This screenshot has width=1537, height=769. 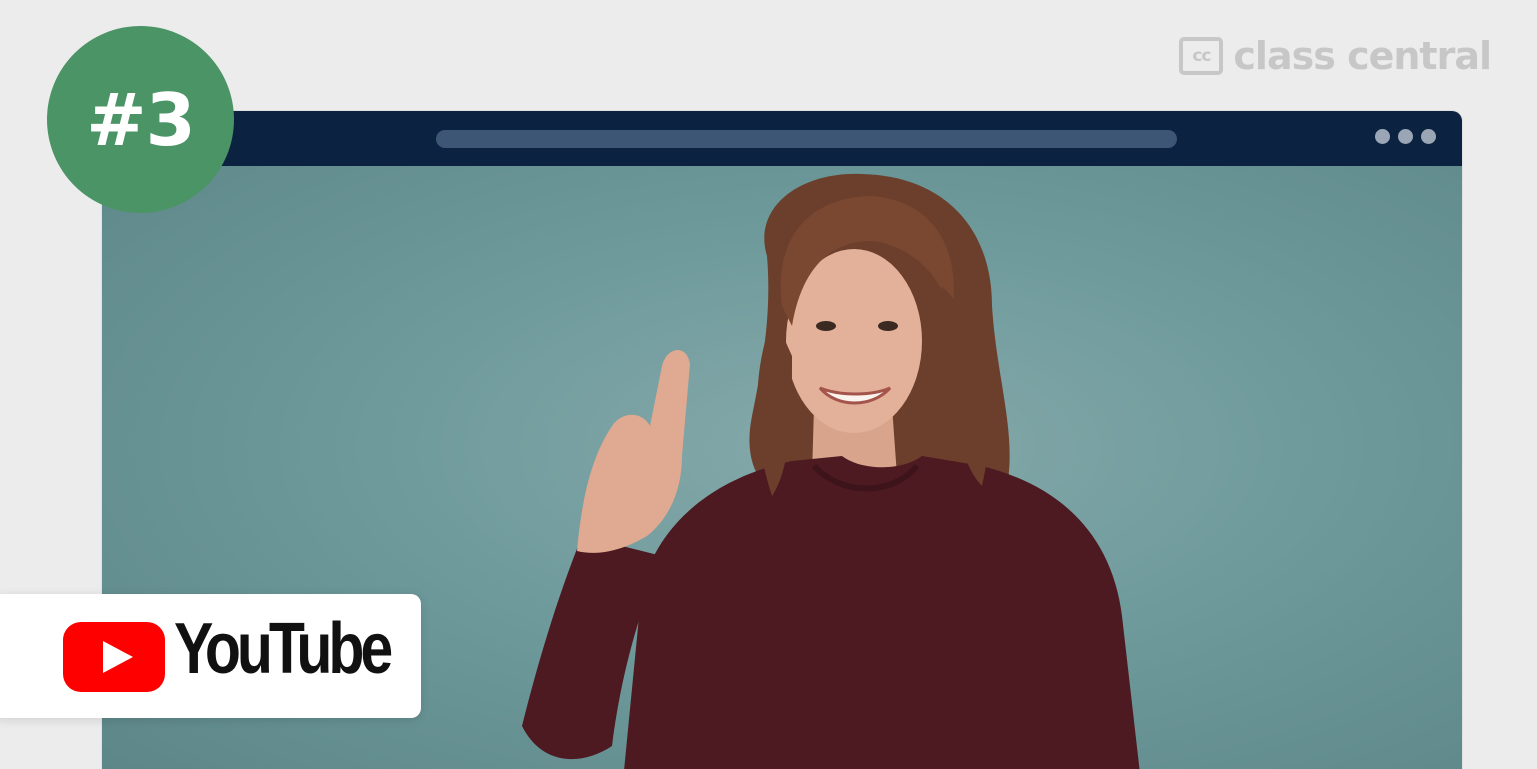 I want to click on address-bar, so click(x=806, y=139).